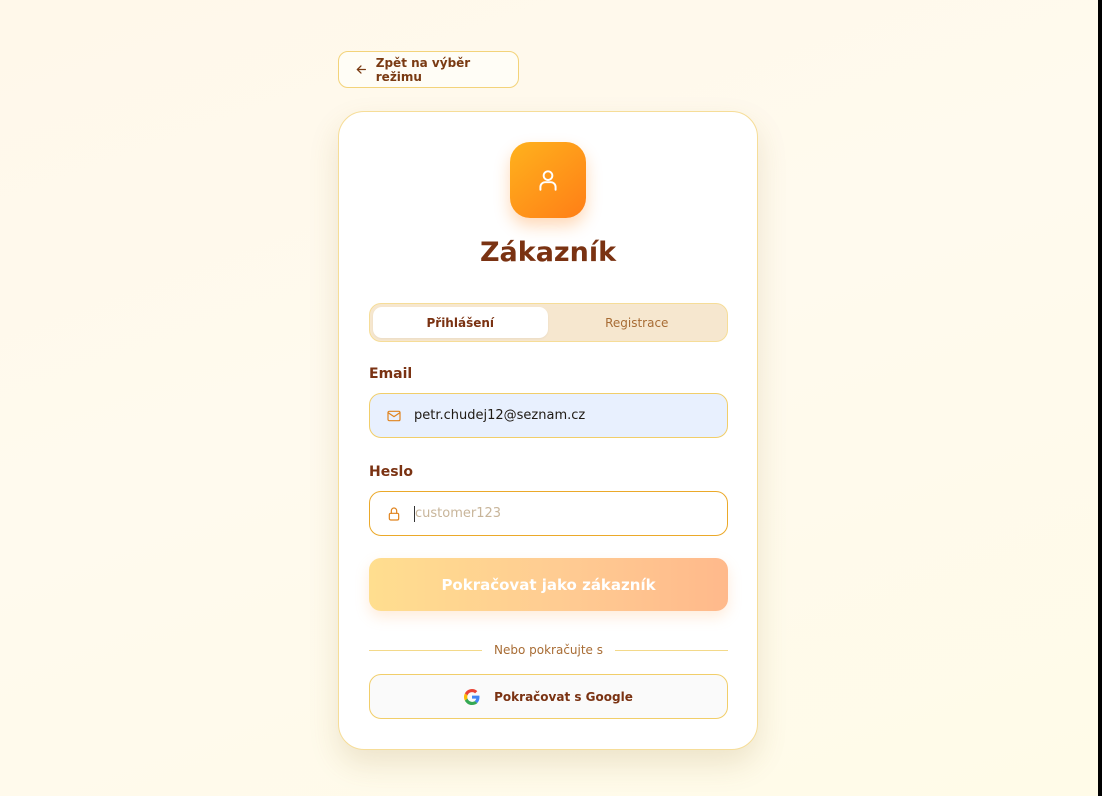 Image resolution: width=1102 pixels, height=796 pixels. I want to click on password-placeholder: customer123, so click(458, 513).